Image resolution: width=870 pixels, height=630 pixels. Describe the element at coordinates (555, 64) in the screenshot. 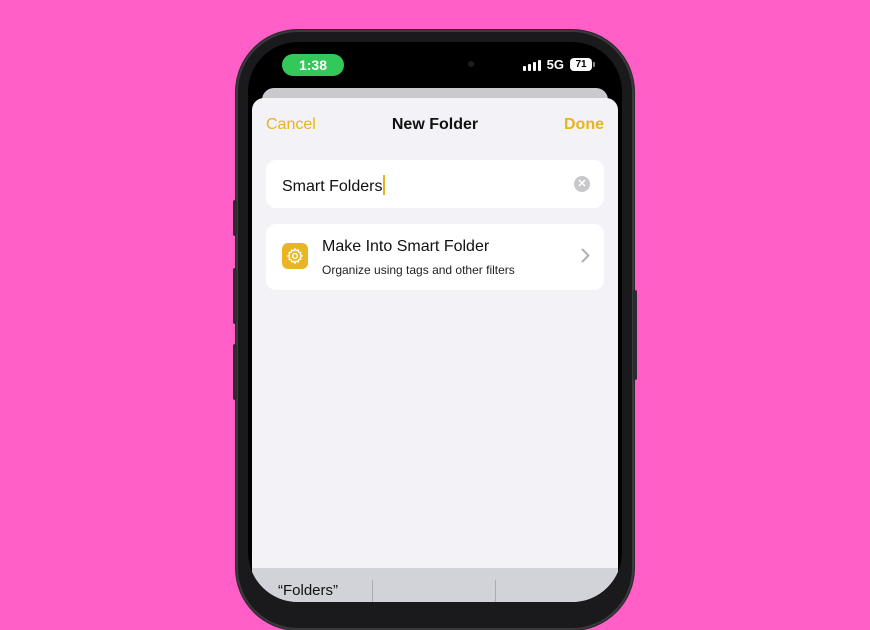

I see `network-type: 5G` at that location.